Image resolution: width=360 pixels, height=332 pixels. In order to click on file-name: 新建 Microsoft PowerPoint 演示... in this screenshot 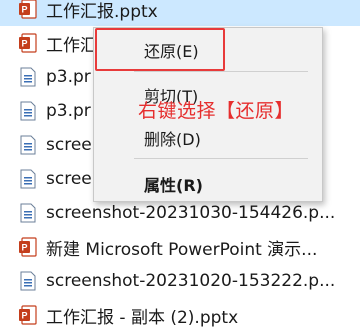, I will do `click(182, 249)`.